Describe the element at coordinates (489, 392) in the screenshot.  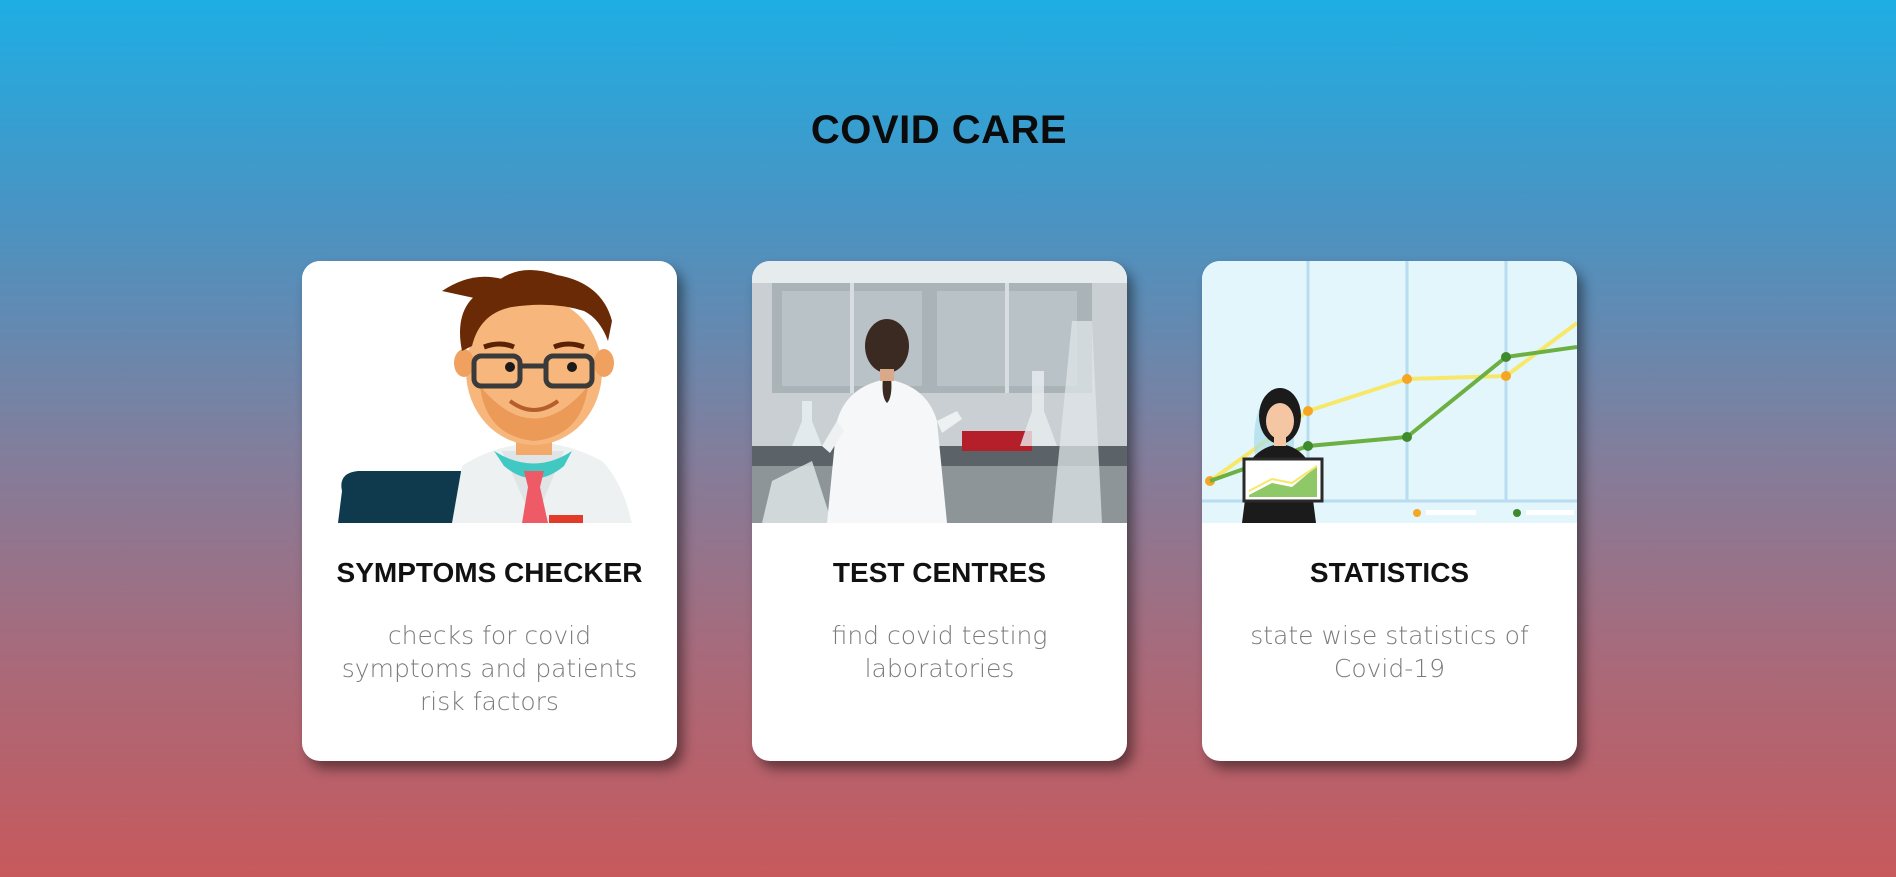
I see `doctor-illustration` at that location.